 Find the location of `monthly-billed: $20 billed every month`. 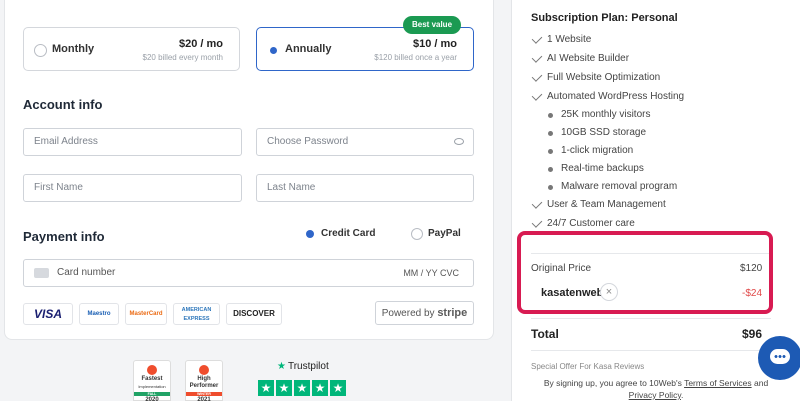

monthly-billed: $20 billed every month is located at coordinates (183, 57).